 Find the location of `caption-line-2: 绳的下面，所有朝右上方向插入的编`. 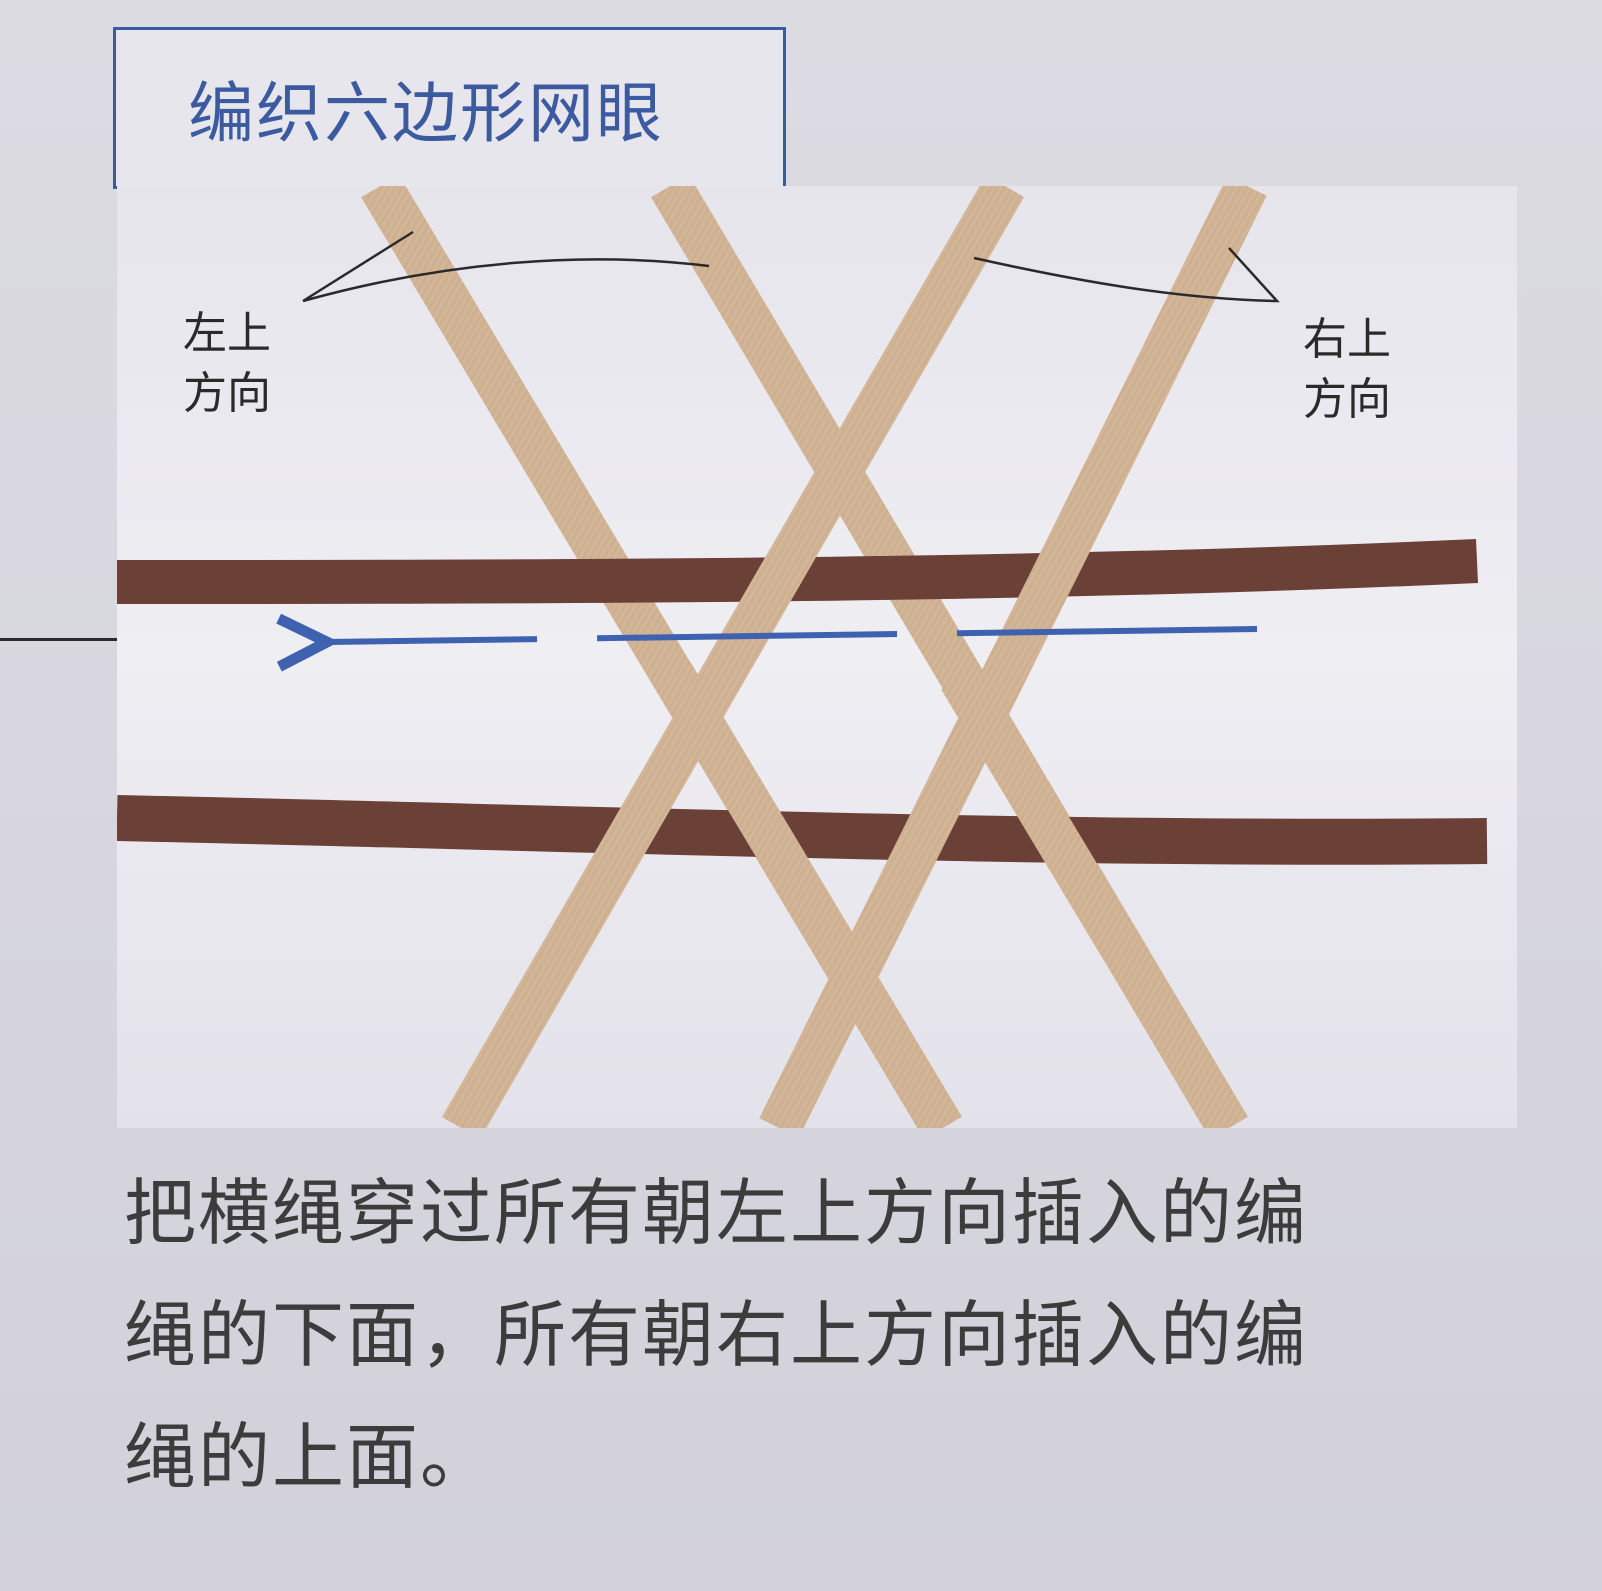

caption-line-2: 绳的下面，所有朝右上方向插入的编 is located at coordinates (716, 1335).